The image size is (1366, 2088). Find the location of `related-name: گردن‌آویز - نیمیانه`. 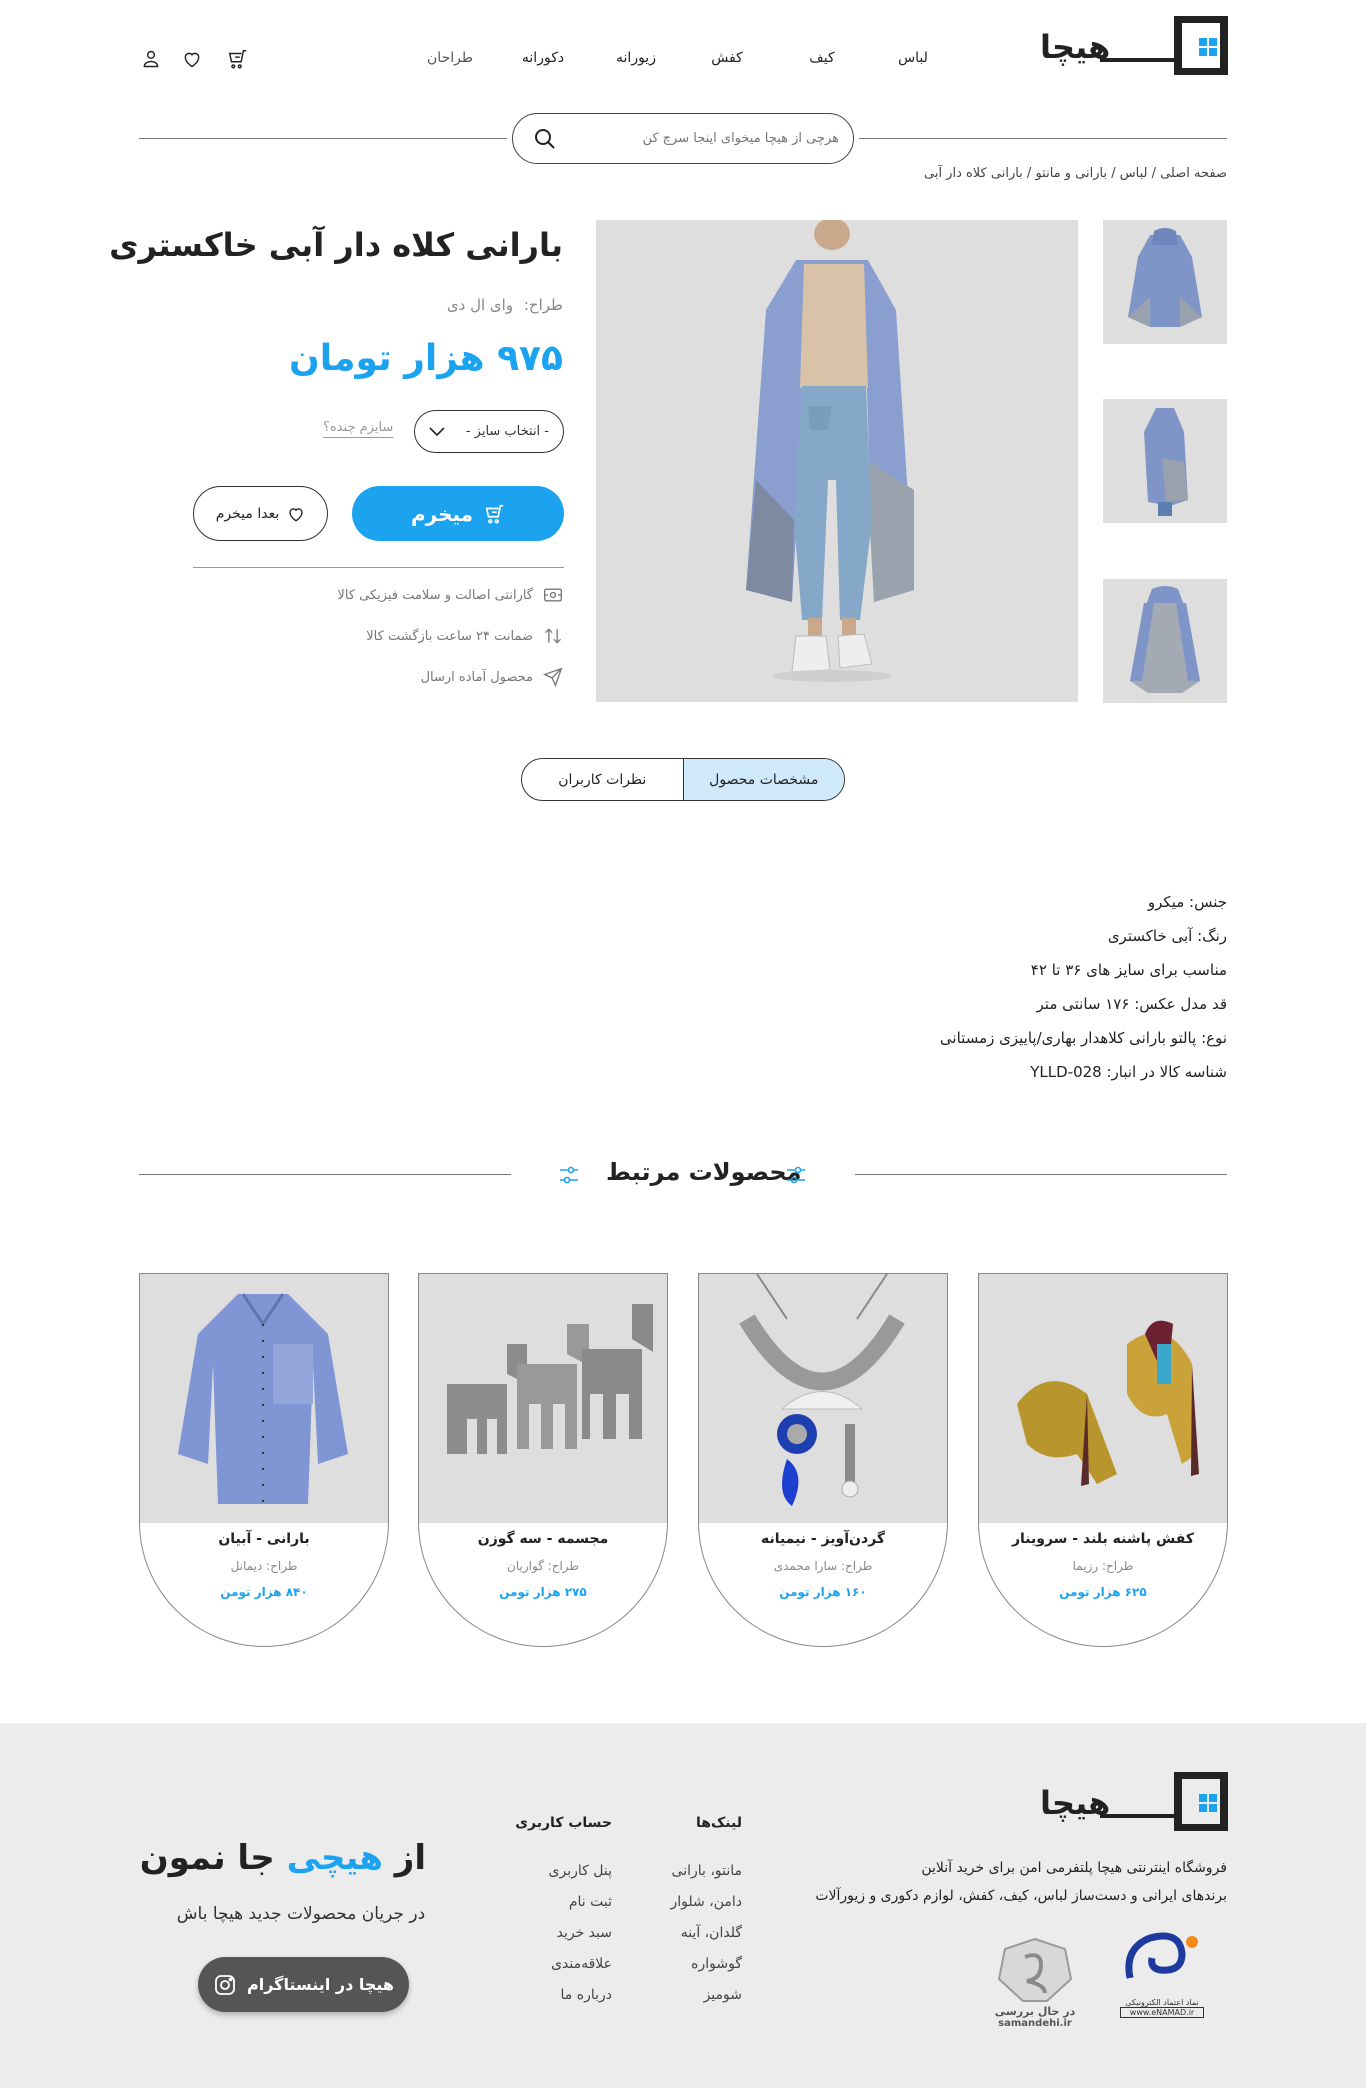

related-name: گردن‌آویز - نیمیانه is located at coordinates (823, 1539).